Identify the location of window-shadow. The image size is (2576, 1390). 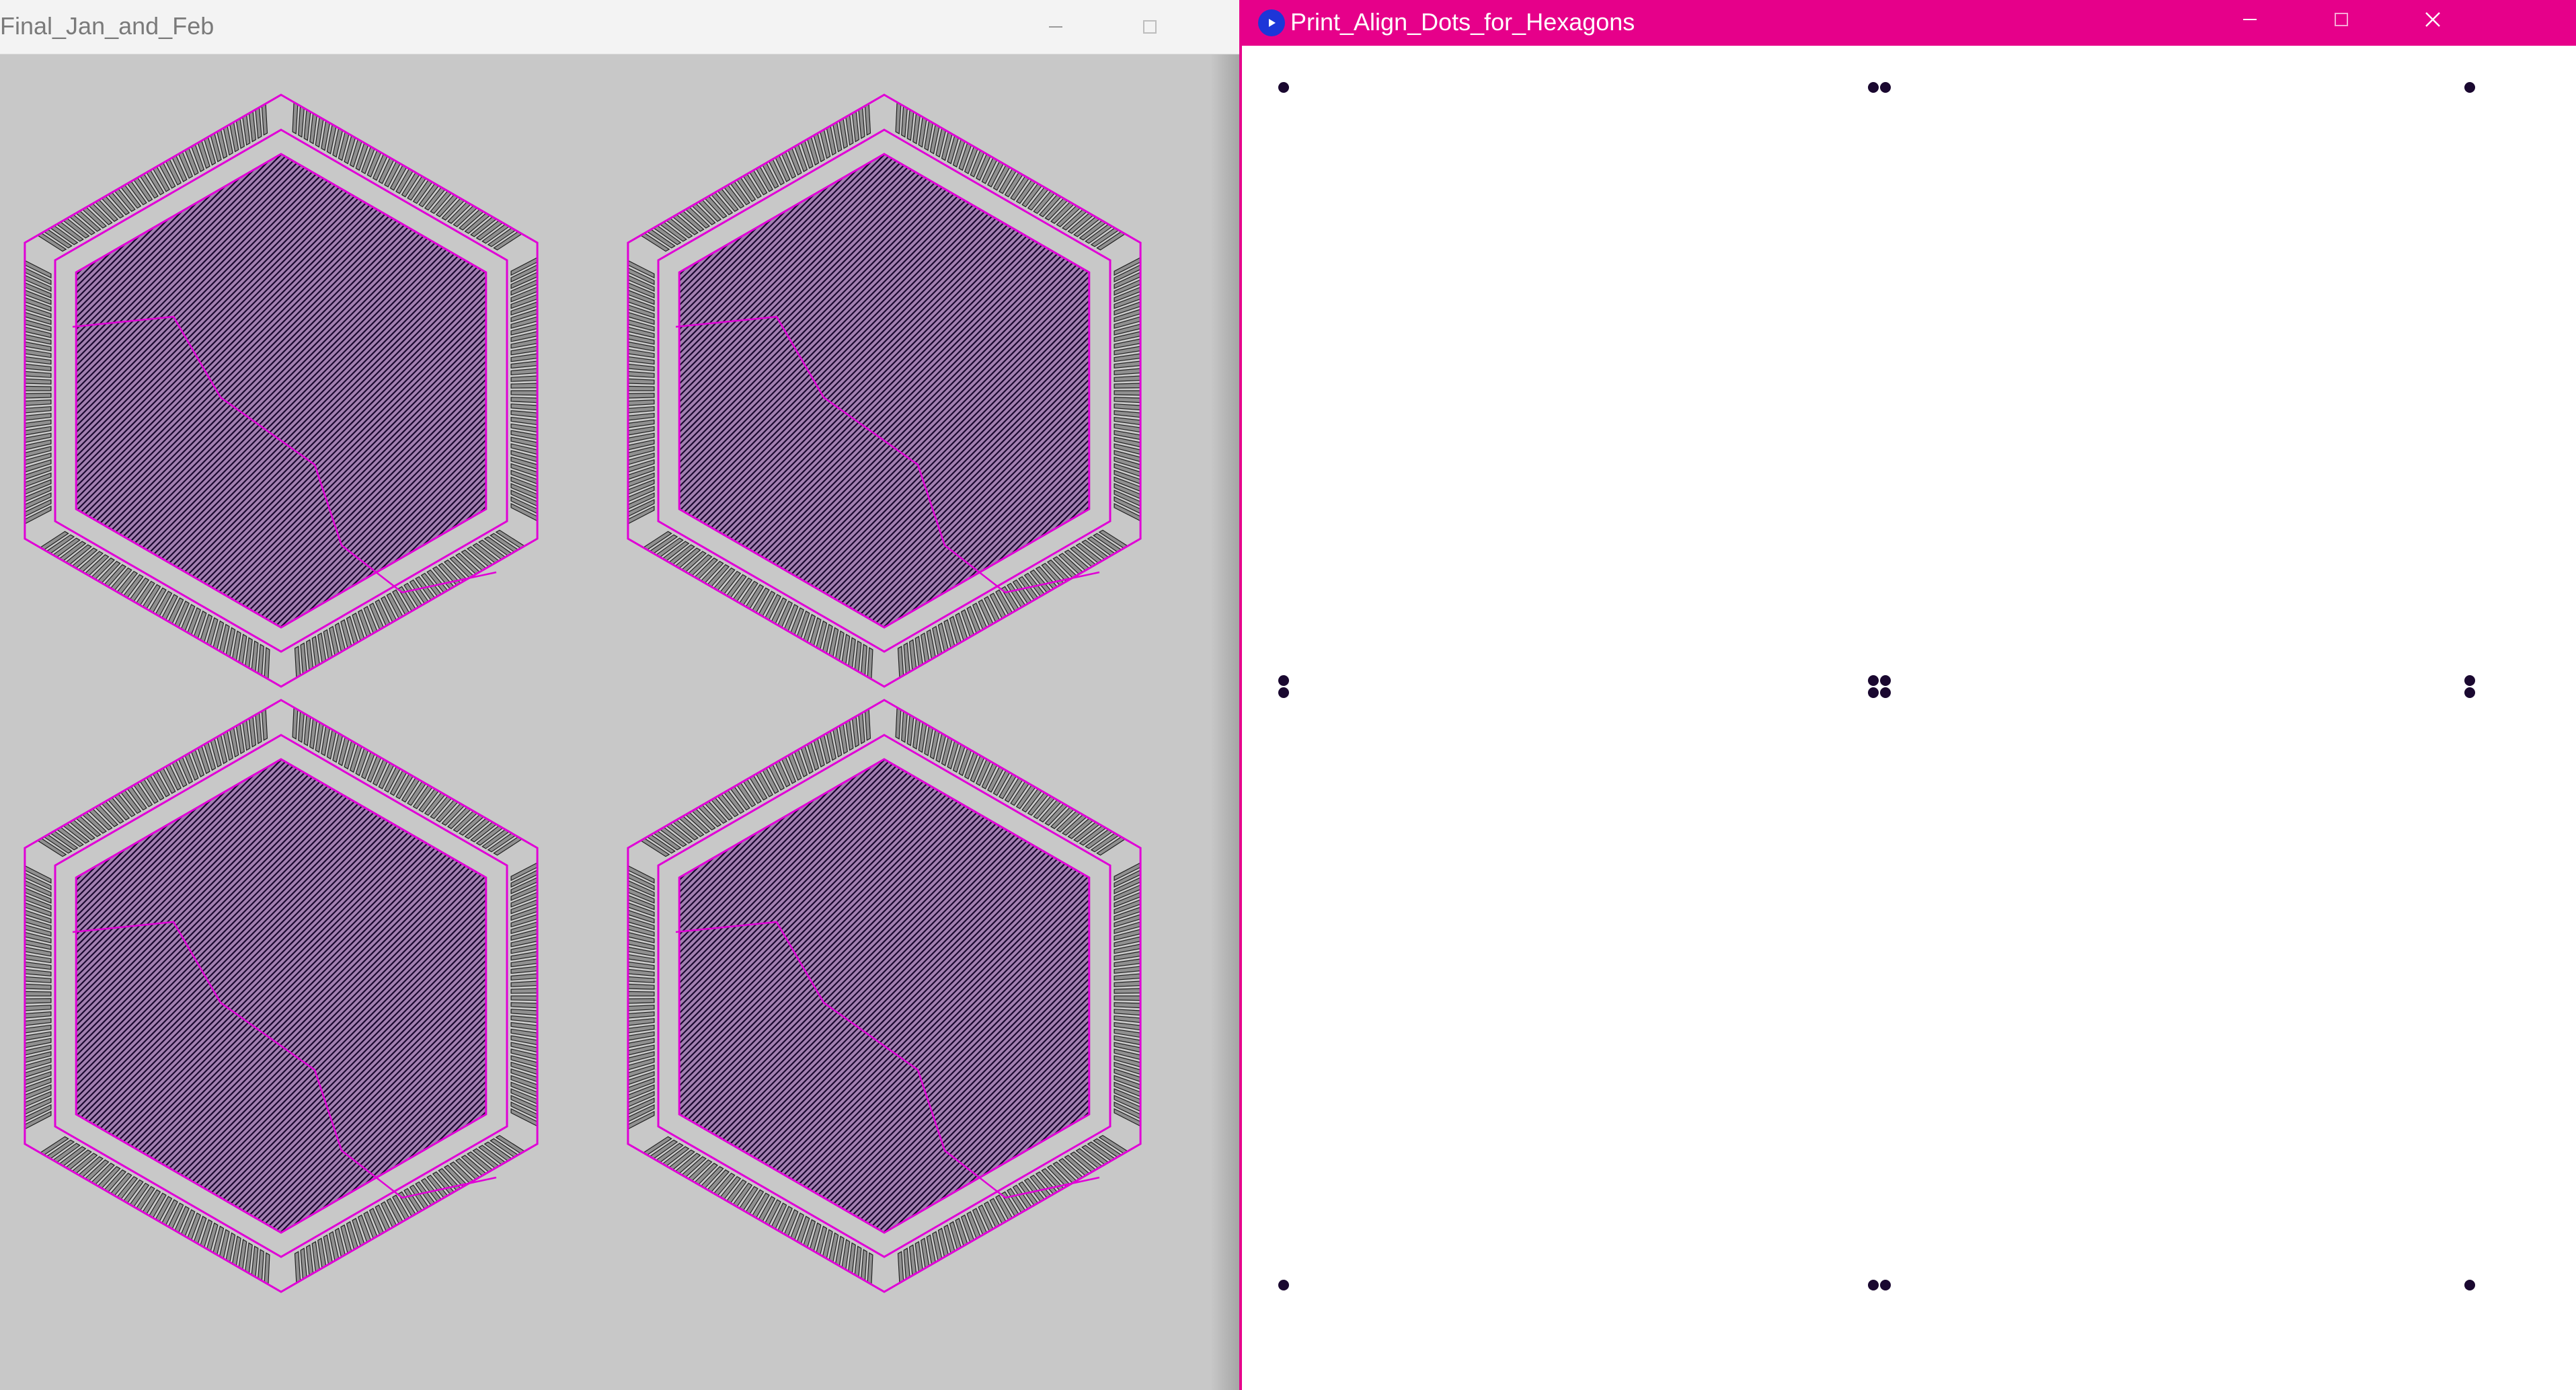
(1225, 722).